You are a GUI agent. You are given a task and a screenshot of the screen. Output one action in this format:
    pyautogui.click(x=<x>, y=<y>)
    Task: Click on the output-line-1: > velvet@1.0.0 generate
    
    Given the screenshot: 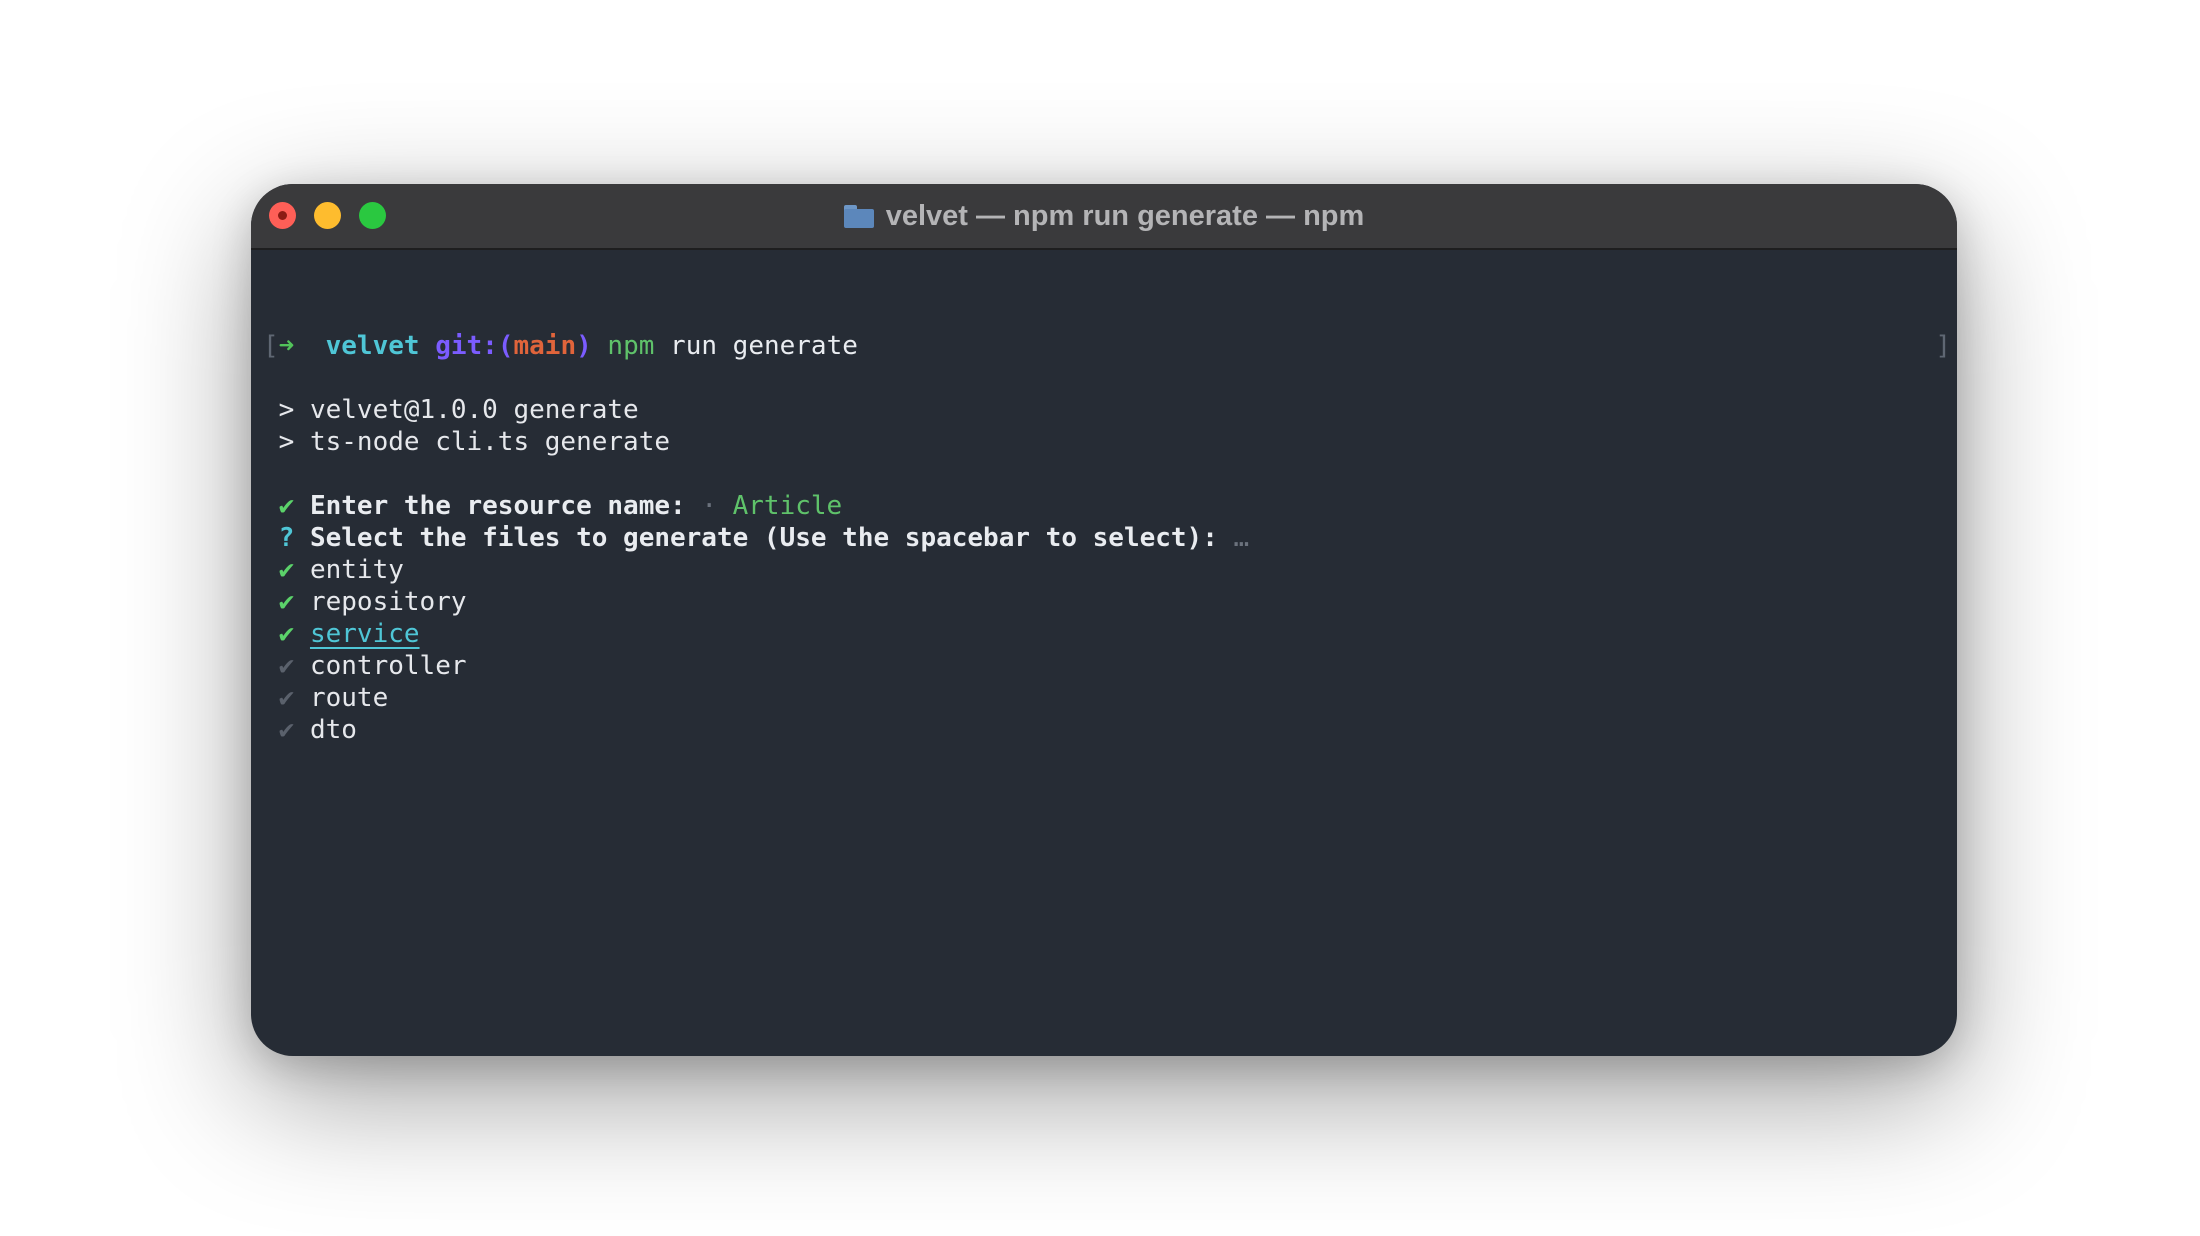 What is the action you would take?
    pyautogui.click(x=451, y=410)
    